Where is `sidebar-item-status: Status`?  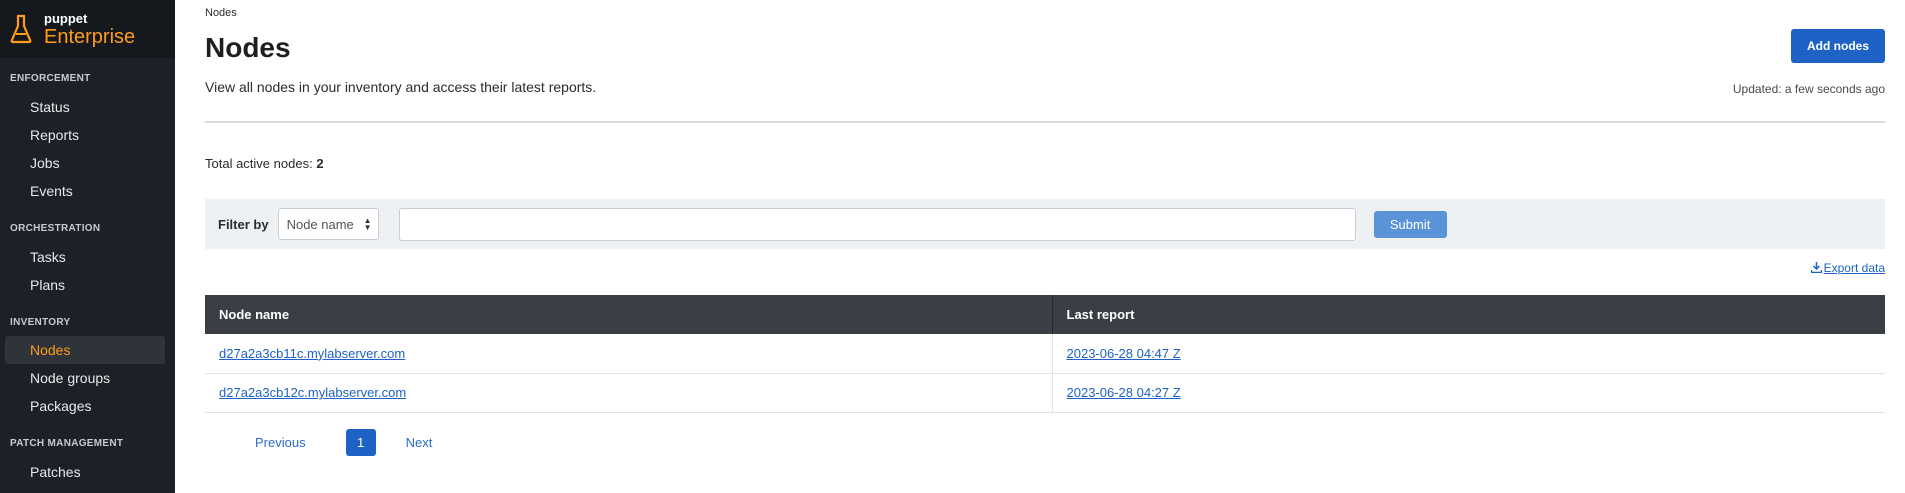 sidebar-item-status: Status is located at coordinates (85, 107).